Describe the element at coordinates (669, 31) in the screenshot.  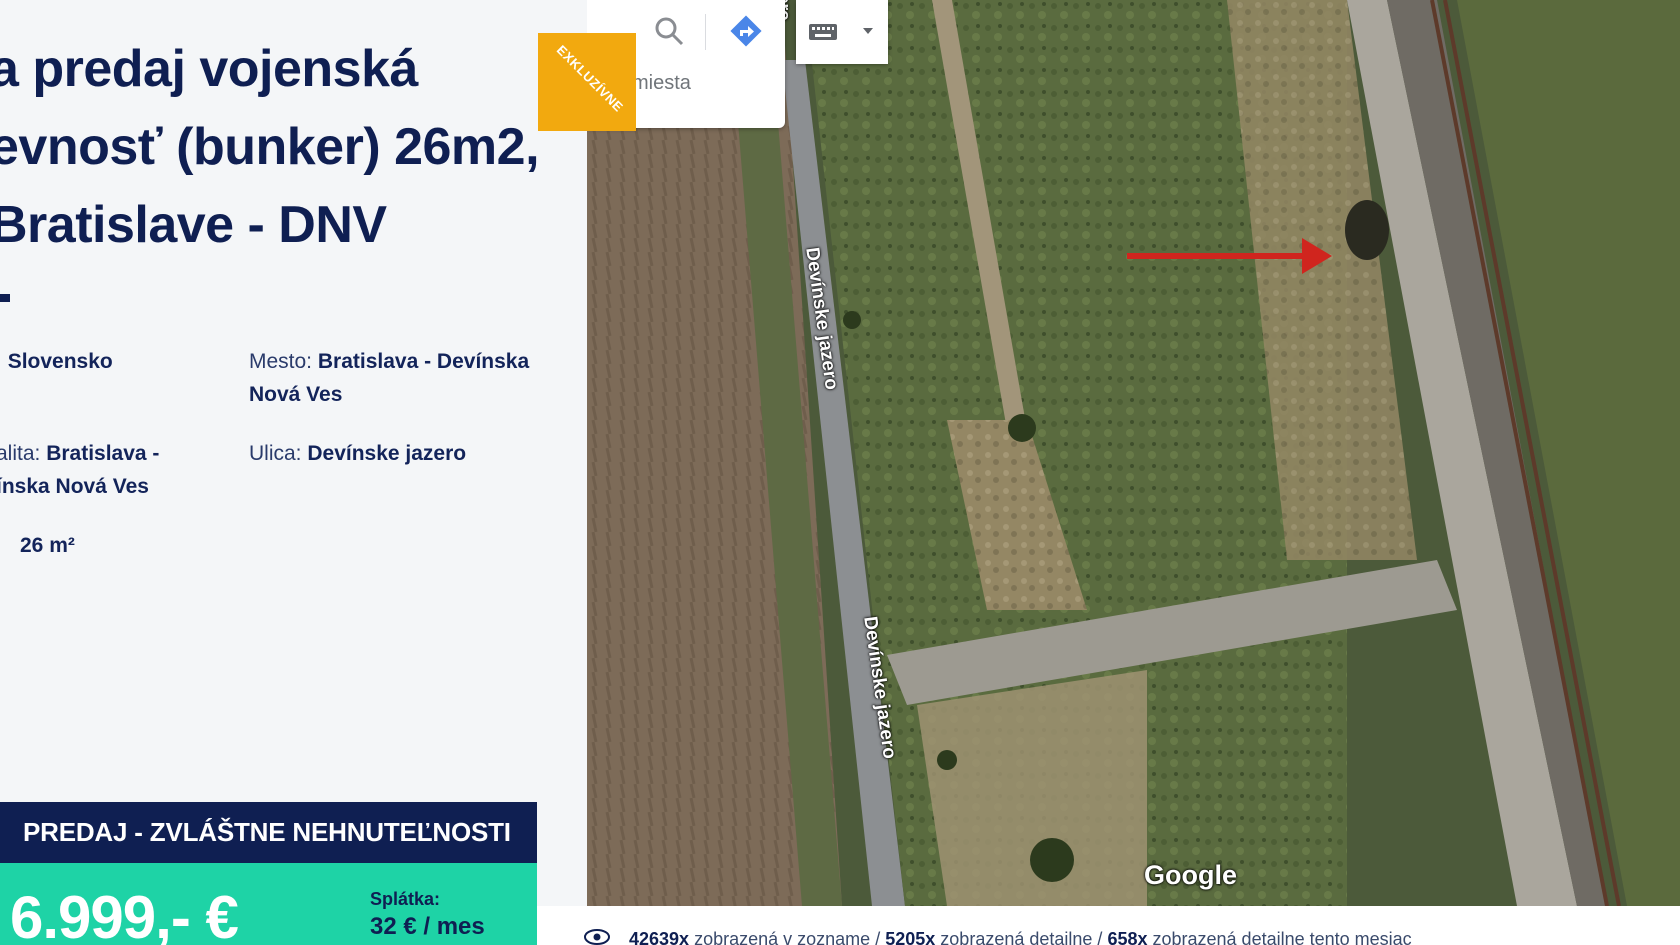
I see `search-icon` at that location.